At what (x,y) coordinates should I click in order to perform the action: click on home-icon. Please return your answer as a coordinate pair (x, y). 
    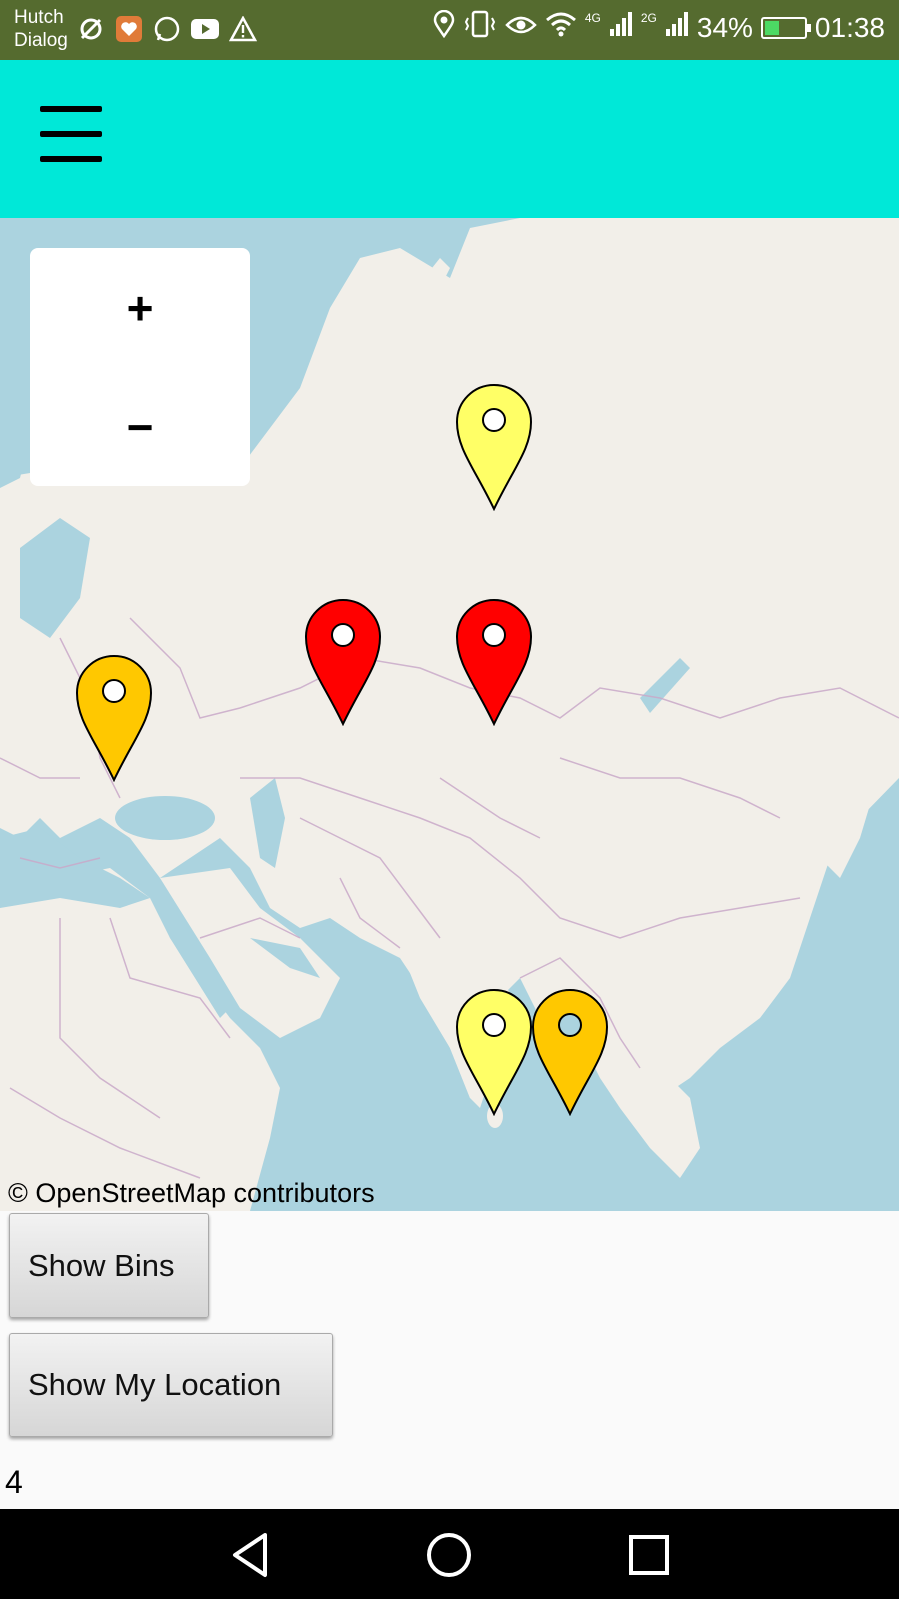
    Looking at the image, I should click on (449, 1555).